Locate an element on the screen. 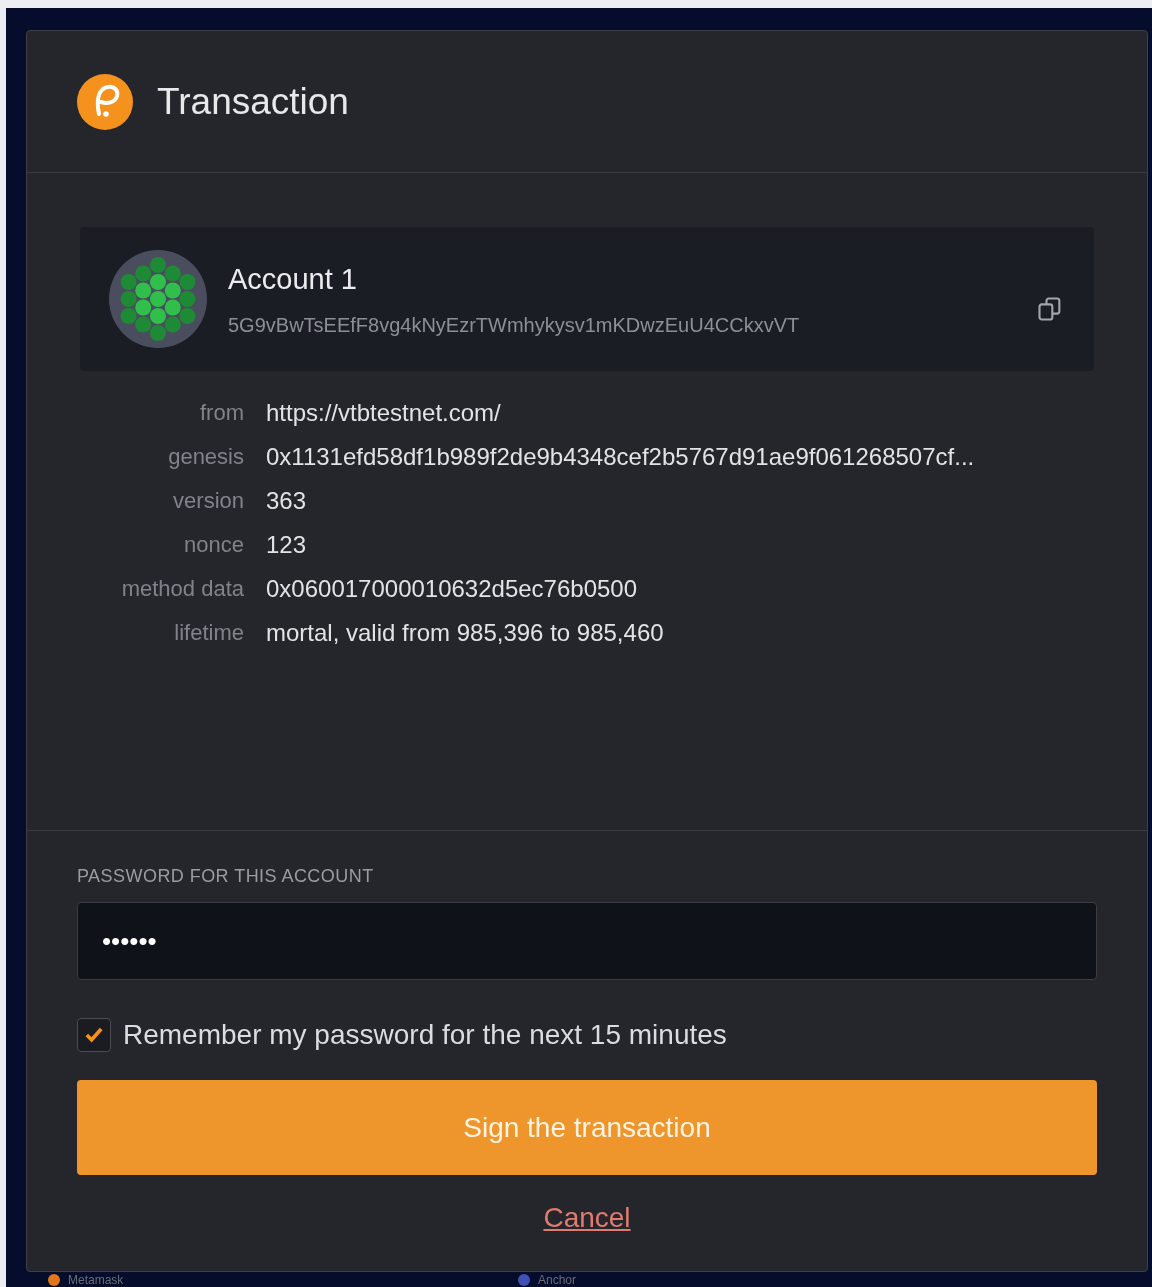 The height and width of the screenshot is (1287, 1152). cancel-link: Cancel is located at coordinates (587, 1218).